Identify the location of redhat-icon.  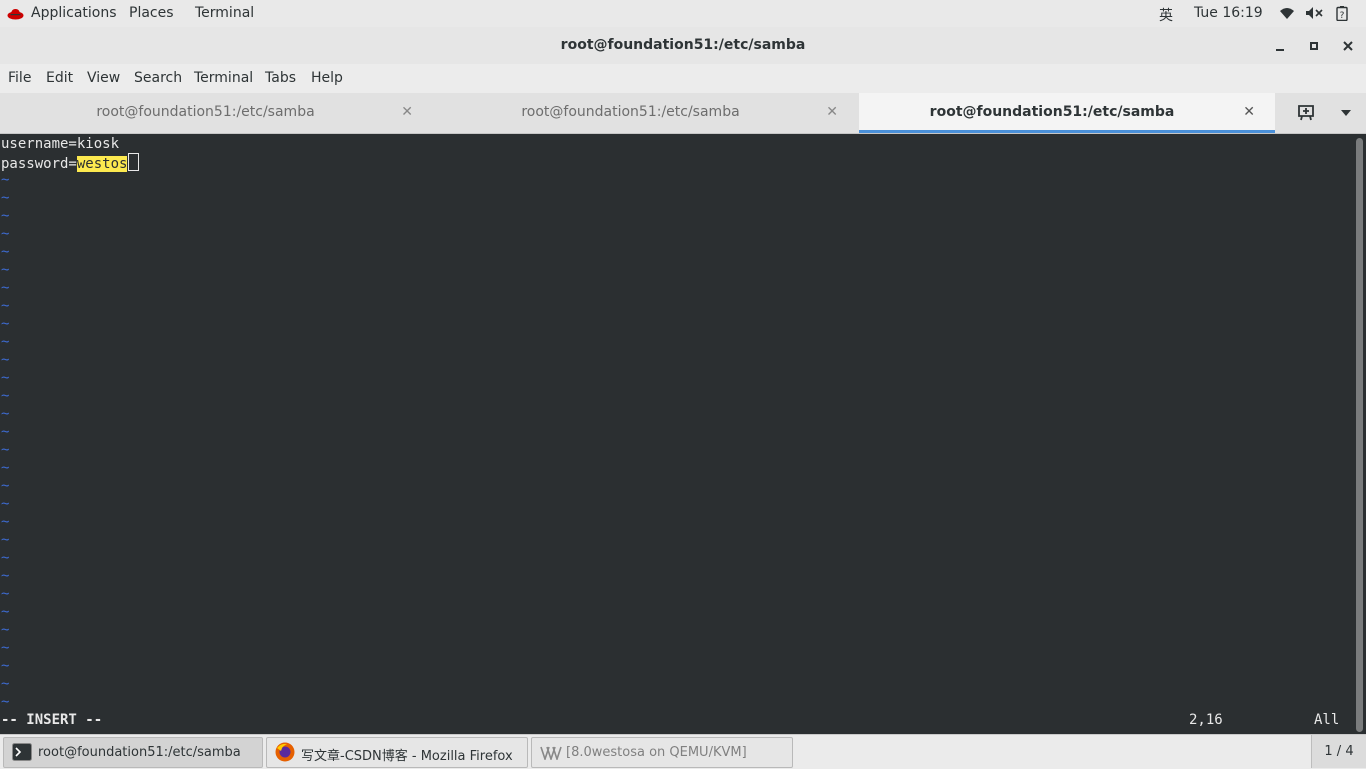
(15, 14).